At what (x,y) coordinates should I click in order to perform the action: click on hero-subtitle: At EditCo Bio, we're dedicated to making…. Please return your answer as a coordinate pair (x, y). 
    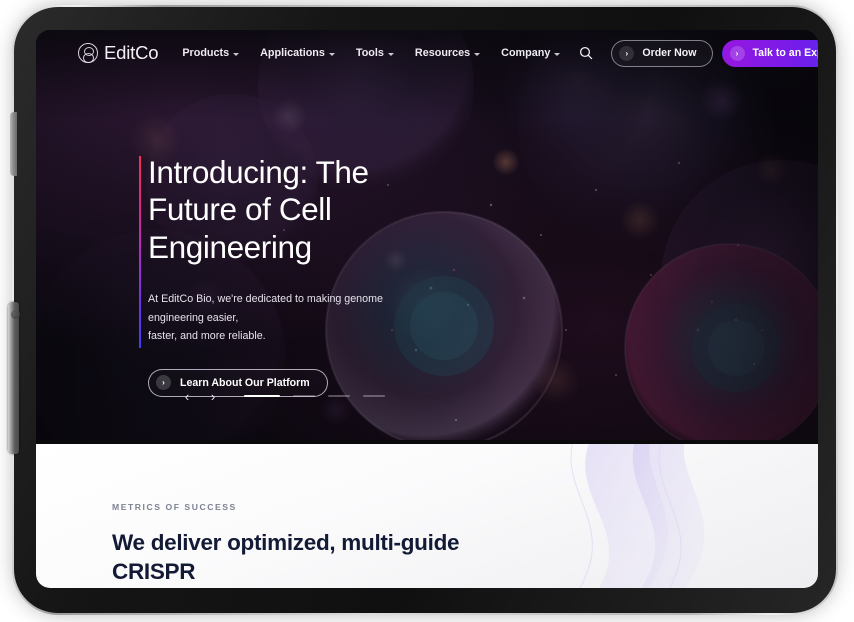
    Looking at the image, I should click on (265, 318).